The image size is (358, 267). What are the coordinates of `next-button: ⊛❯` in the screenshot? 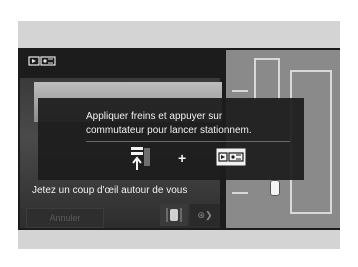 It's located at (205, 215).